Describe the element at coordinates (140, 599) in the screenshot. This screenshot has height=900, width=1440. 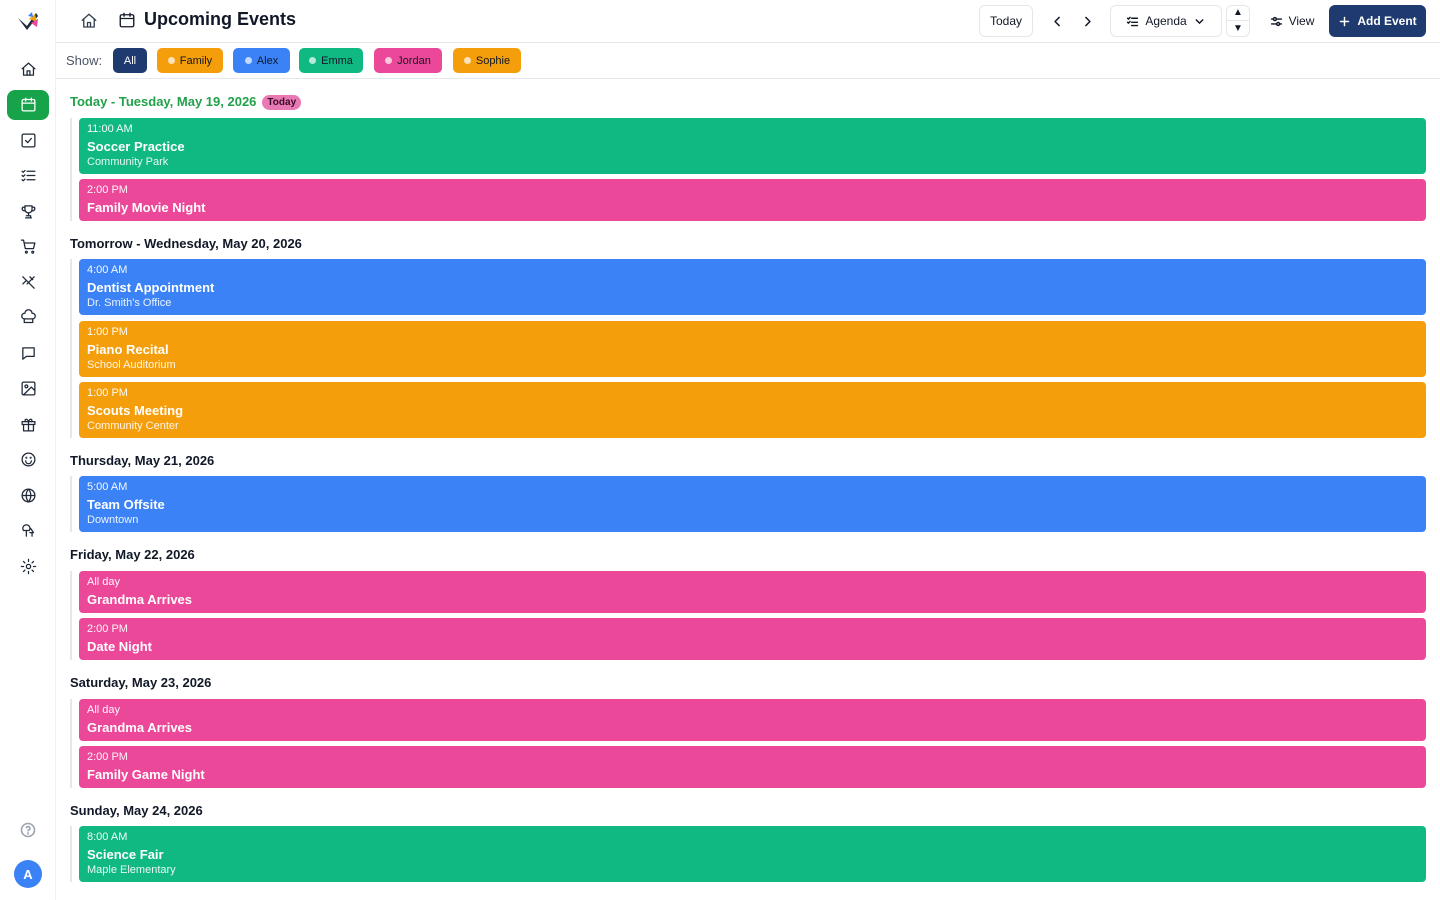
I see `event-title: Grandma Arrives` at that location.